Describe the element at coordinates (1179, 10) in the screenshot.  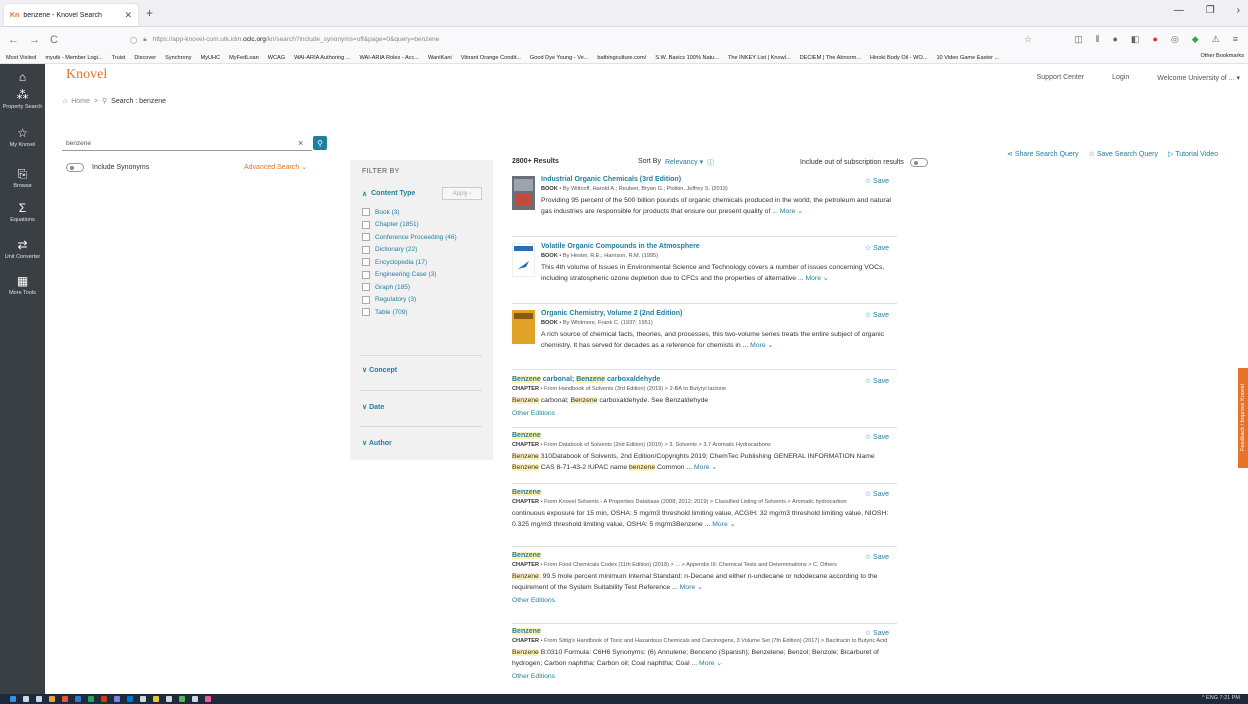
I see `minimize-icon: —` at that location.